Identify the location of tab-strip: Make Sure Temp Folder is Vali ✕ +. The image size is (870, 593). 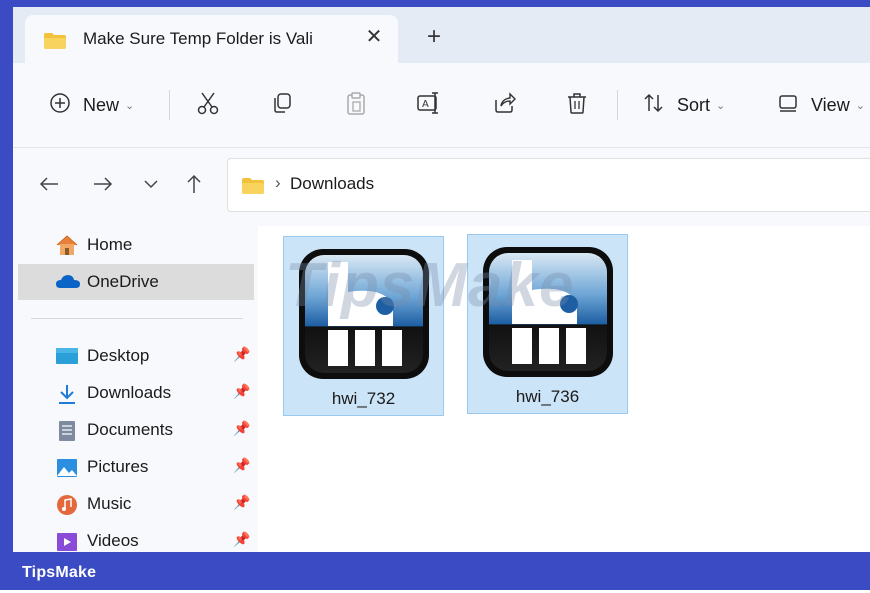
(441, 35).